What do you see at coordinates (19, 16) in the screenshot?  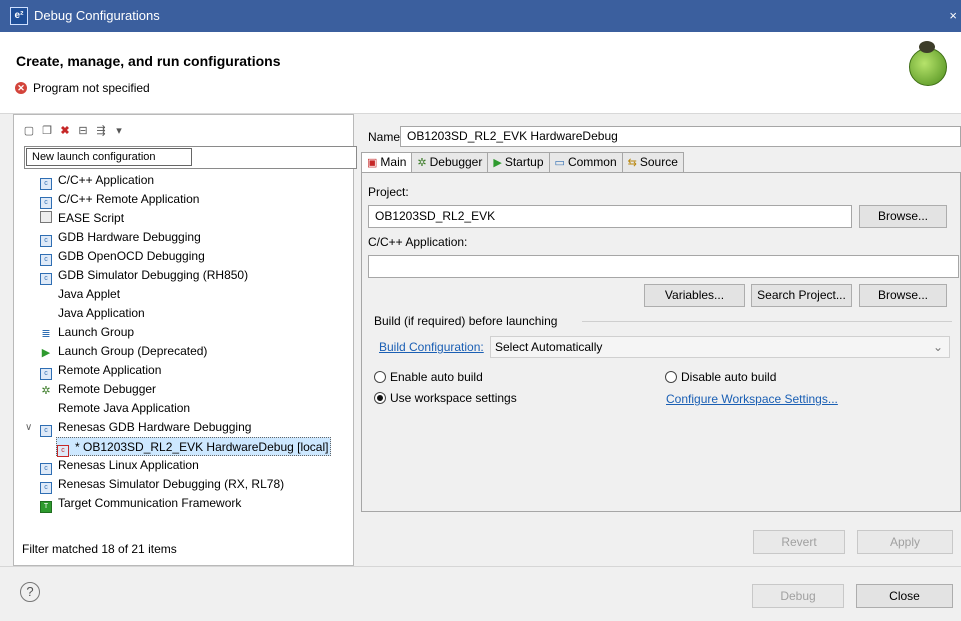 I see `app-icon: e²` at bounding box center [19, 16].